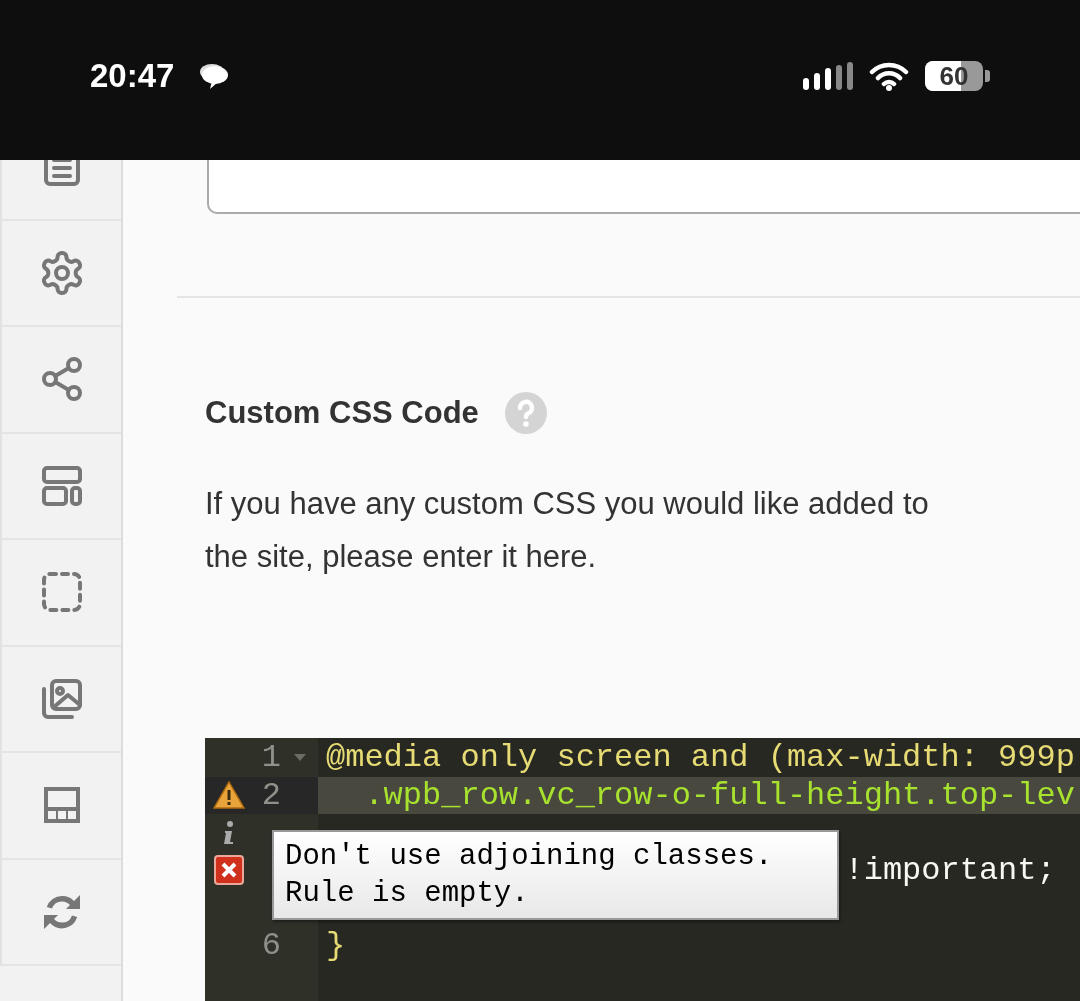 This screenshot has width=1080, height=1001. Describe the element at coordinates (719, 795) in the screenshot. I see `code-line: .wpb_row.vc_row-o-full-height.top-lev` at that location.